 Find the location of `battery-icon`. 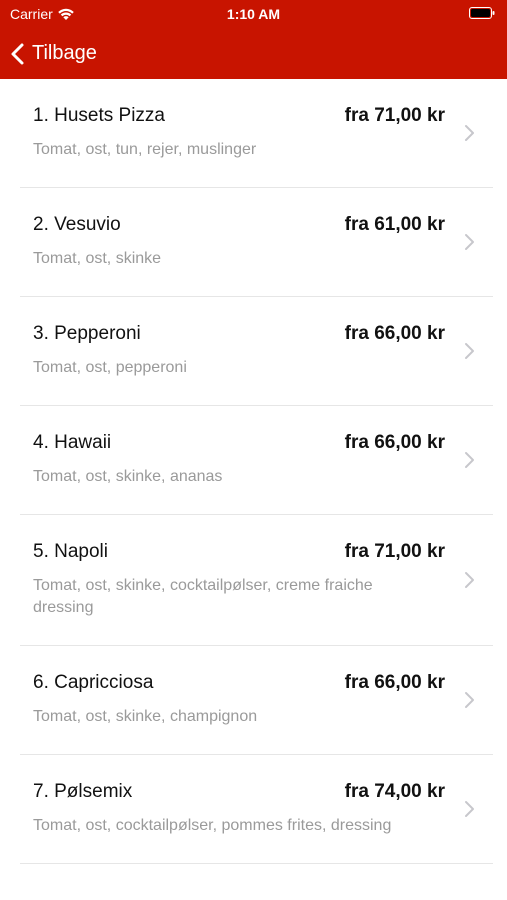

battery-icon is located at coordinates (482, 13).